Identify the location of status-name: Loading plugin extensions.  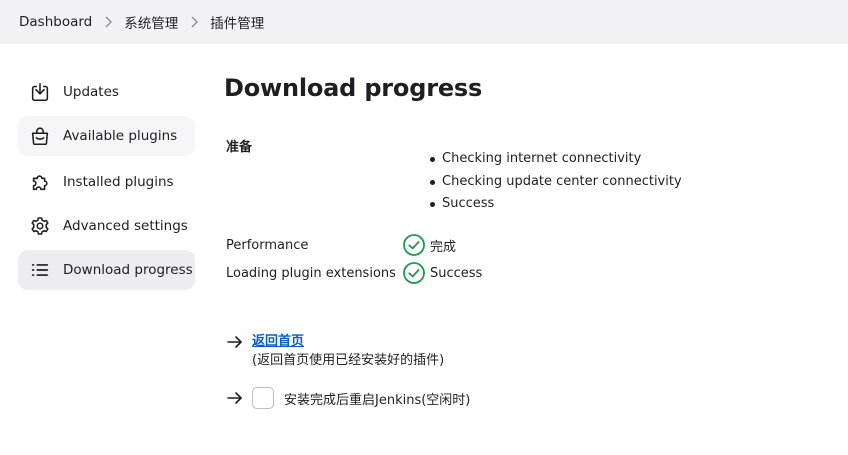
(311, 273).